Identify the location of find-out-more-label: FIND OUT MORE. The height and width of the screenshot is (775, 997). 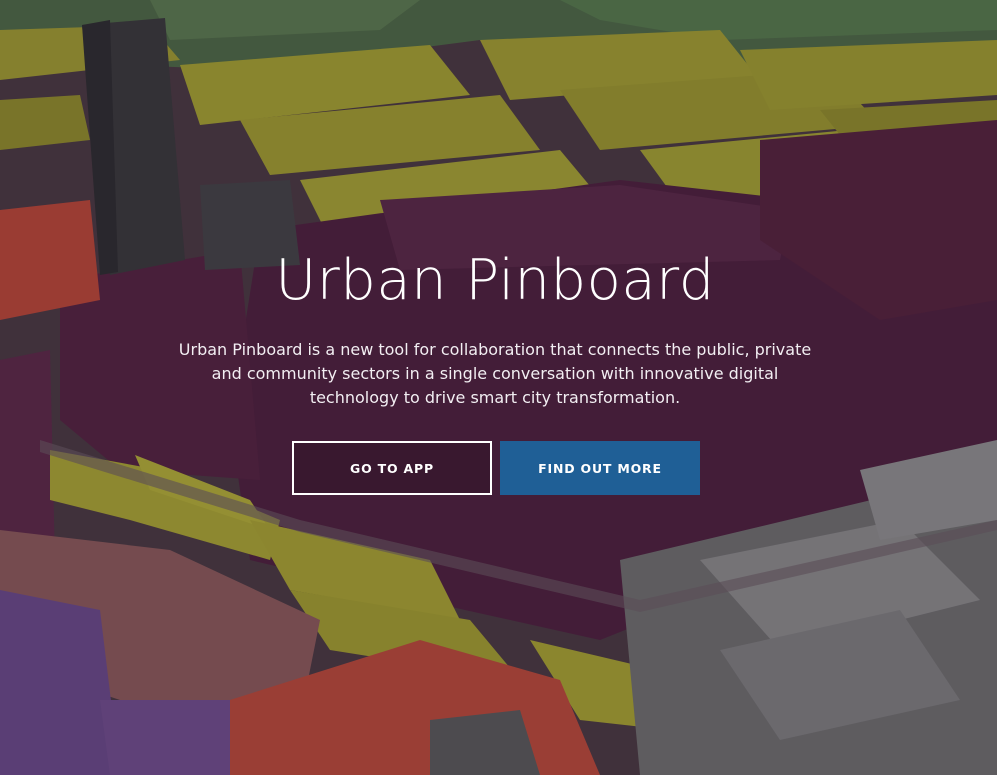
(600, 468).